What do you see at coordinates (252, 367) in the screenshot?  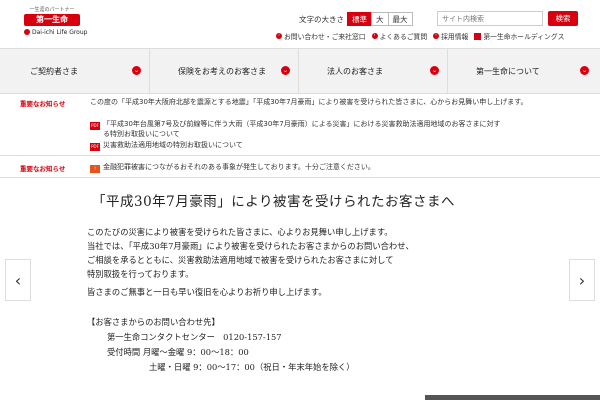 I see `hours-weekend: 土曜・日曜 9：00～17：00（祝日・年末年始を除く）` at bounding box center [252, 367].